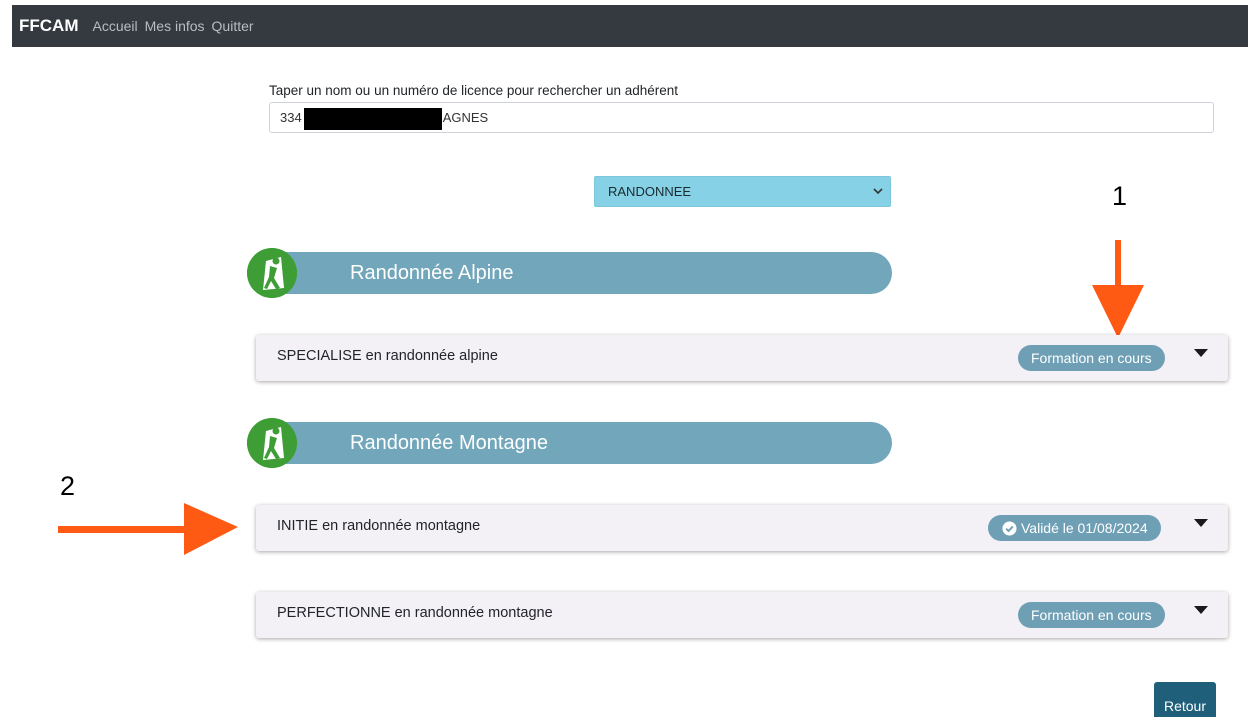 This screenshot has width=1252, height=723. What do you see at coordinates (580, 273) in the screenshot?
I see `section-bar: Randonnée Alpine` at bounding box center [580, 273].